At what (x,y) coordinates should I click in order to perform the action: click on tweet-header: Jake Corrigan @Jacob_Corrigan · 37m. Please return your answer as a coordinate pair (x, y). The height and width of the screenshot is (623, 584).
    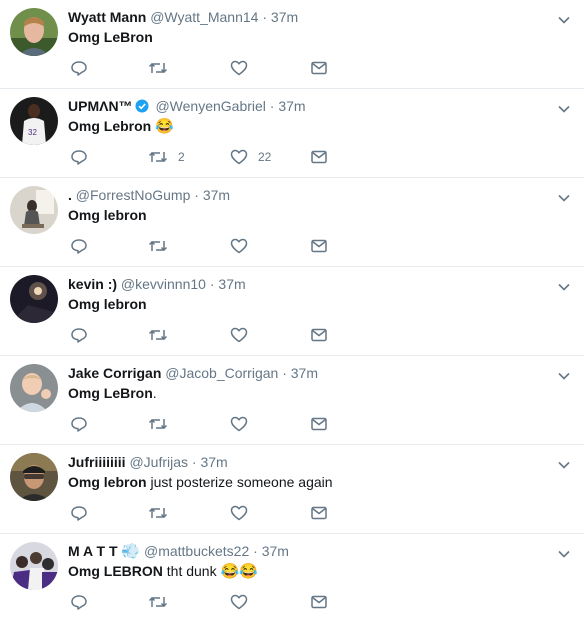
    Looking at the image, I should click on (193, 373).